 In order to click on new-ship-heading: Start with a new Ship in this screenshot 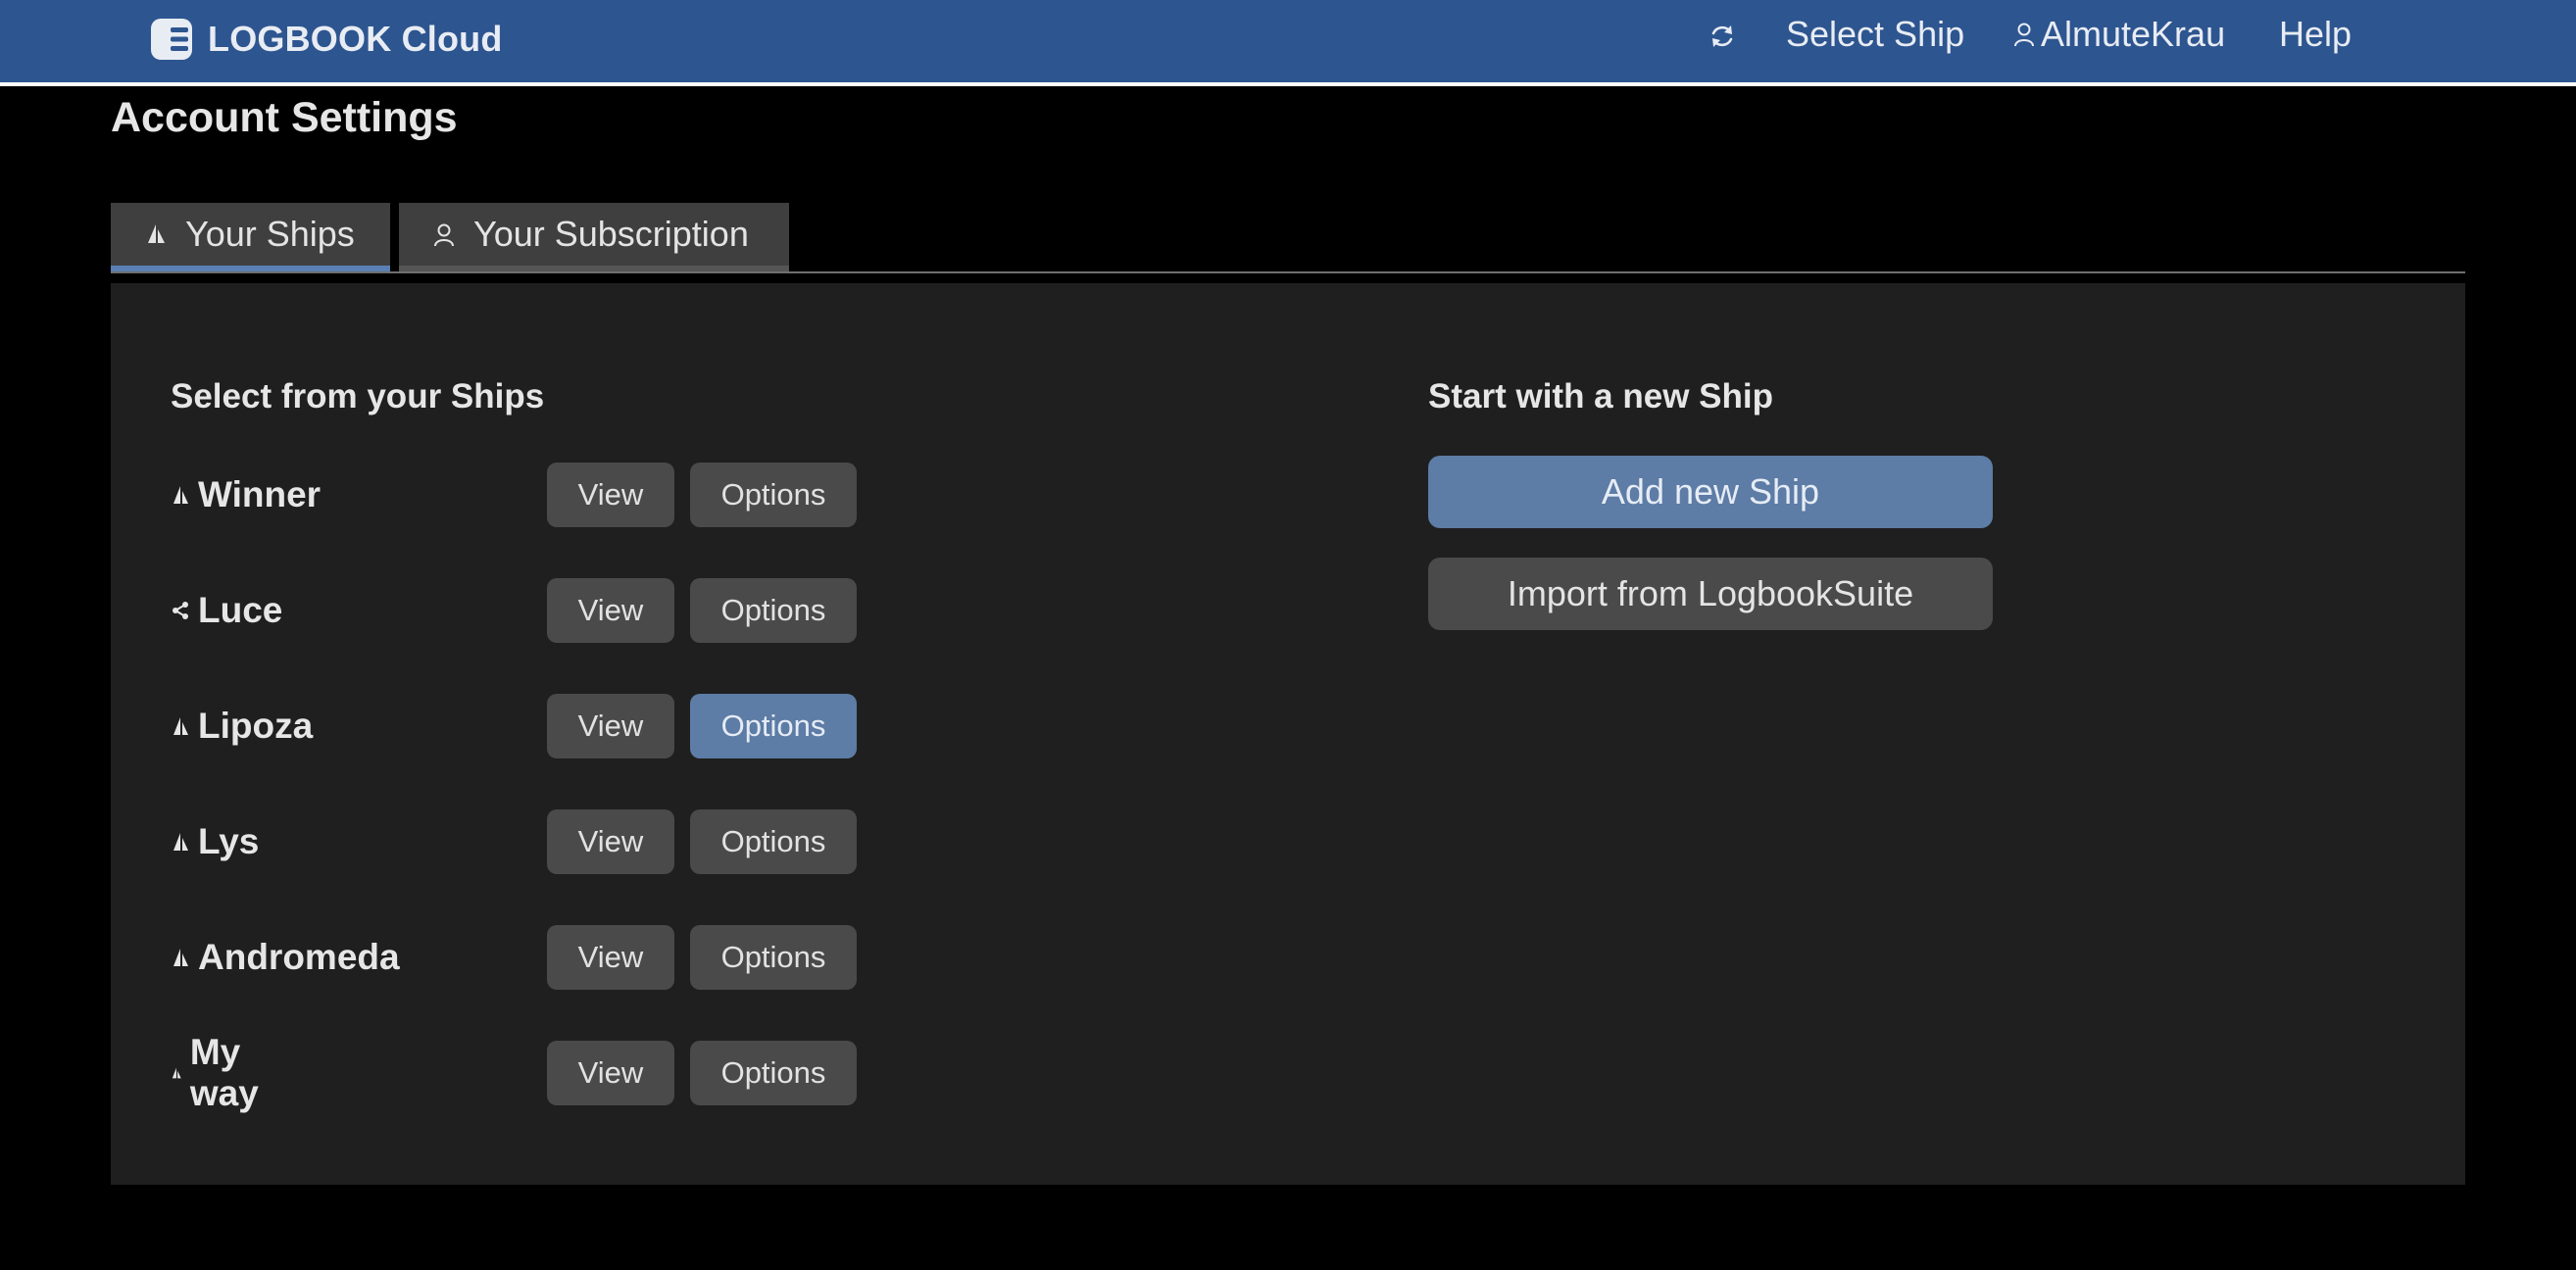, I will do `click(1600, 396)`.